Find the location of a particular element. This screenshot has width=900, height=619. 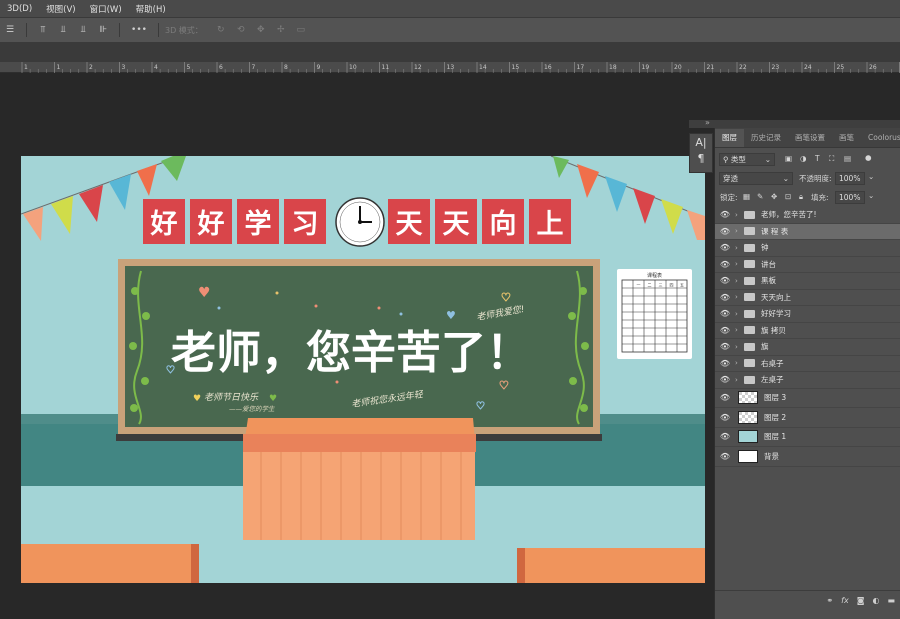

lock-transparent-icon: ▦ is located at coordinates (746, 196).